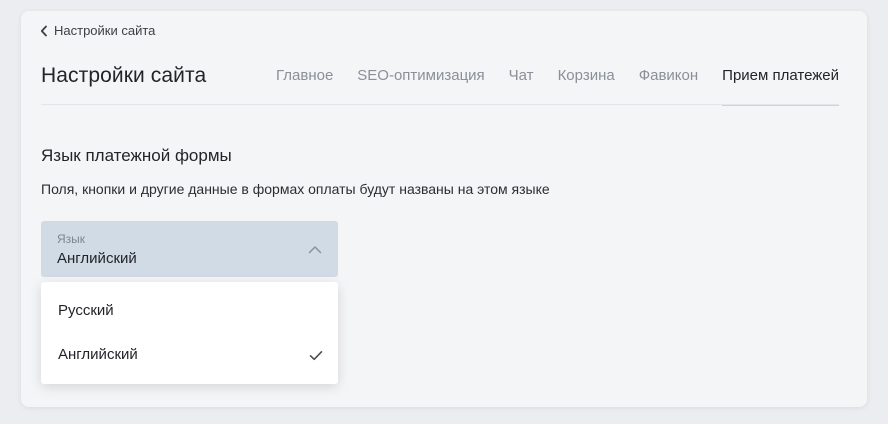 This screenshot has height=424, width=888. I want to click on tab-seo: SEO-оптимизация, so click(420, 86).